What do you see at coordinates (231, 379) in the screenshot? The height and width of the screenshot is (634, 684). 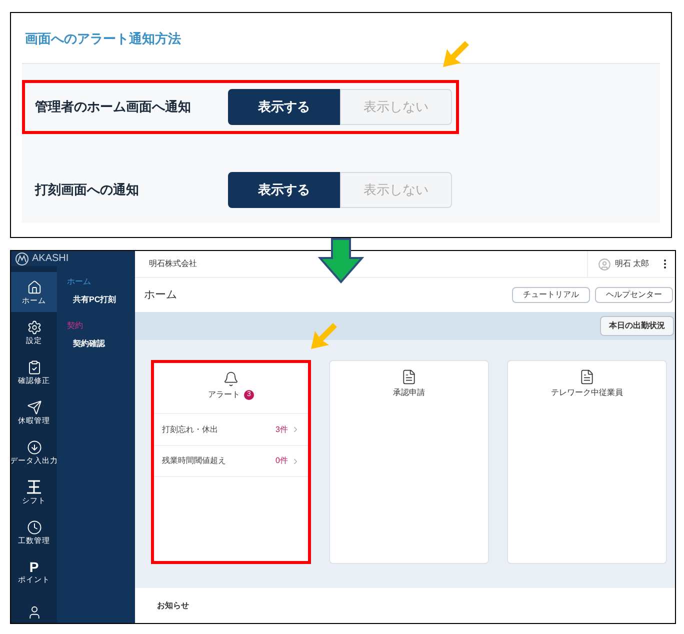 I see `bell-icon` at bounding box center [231, 379].